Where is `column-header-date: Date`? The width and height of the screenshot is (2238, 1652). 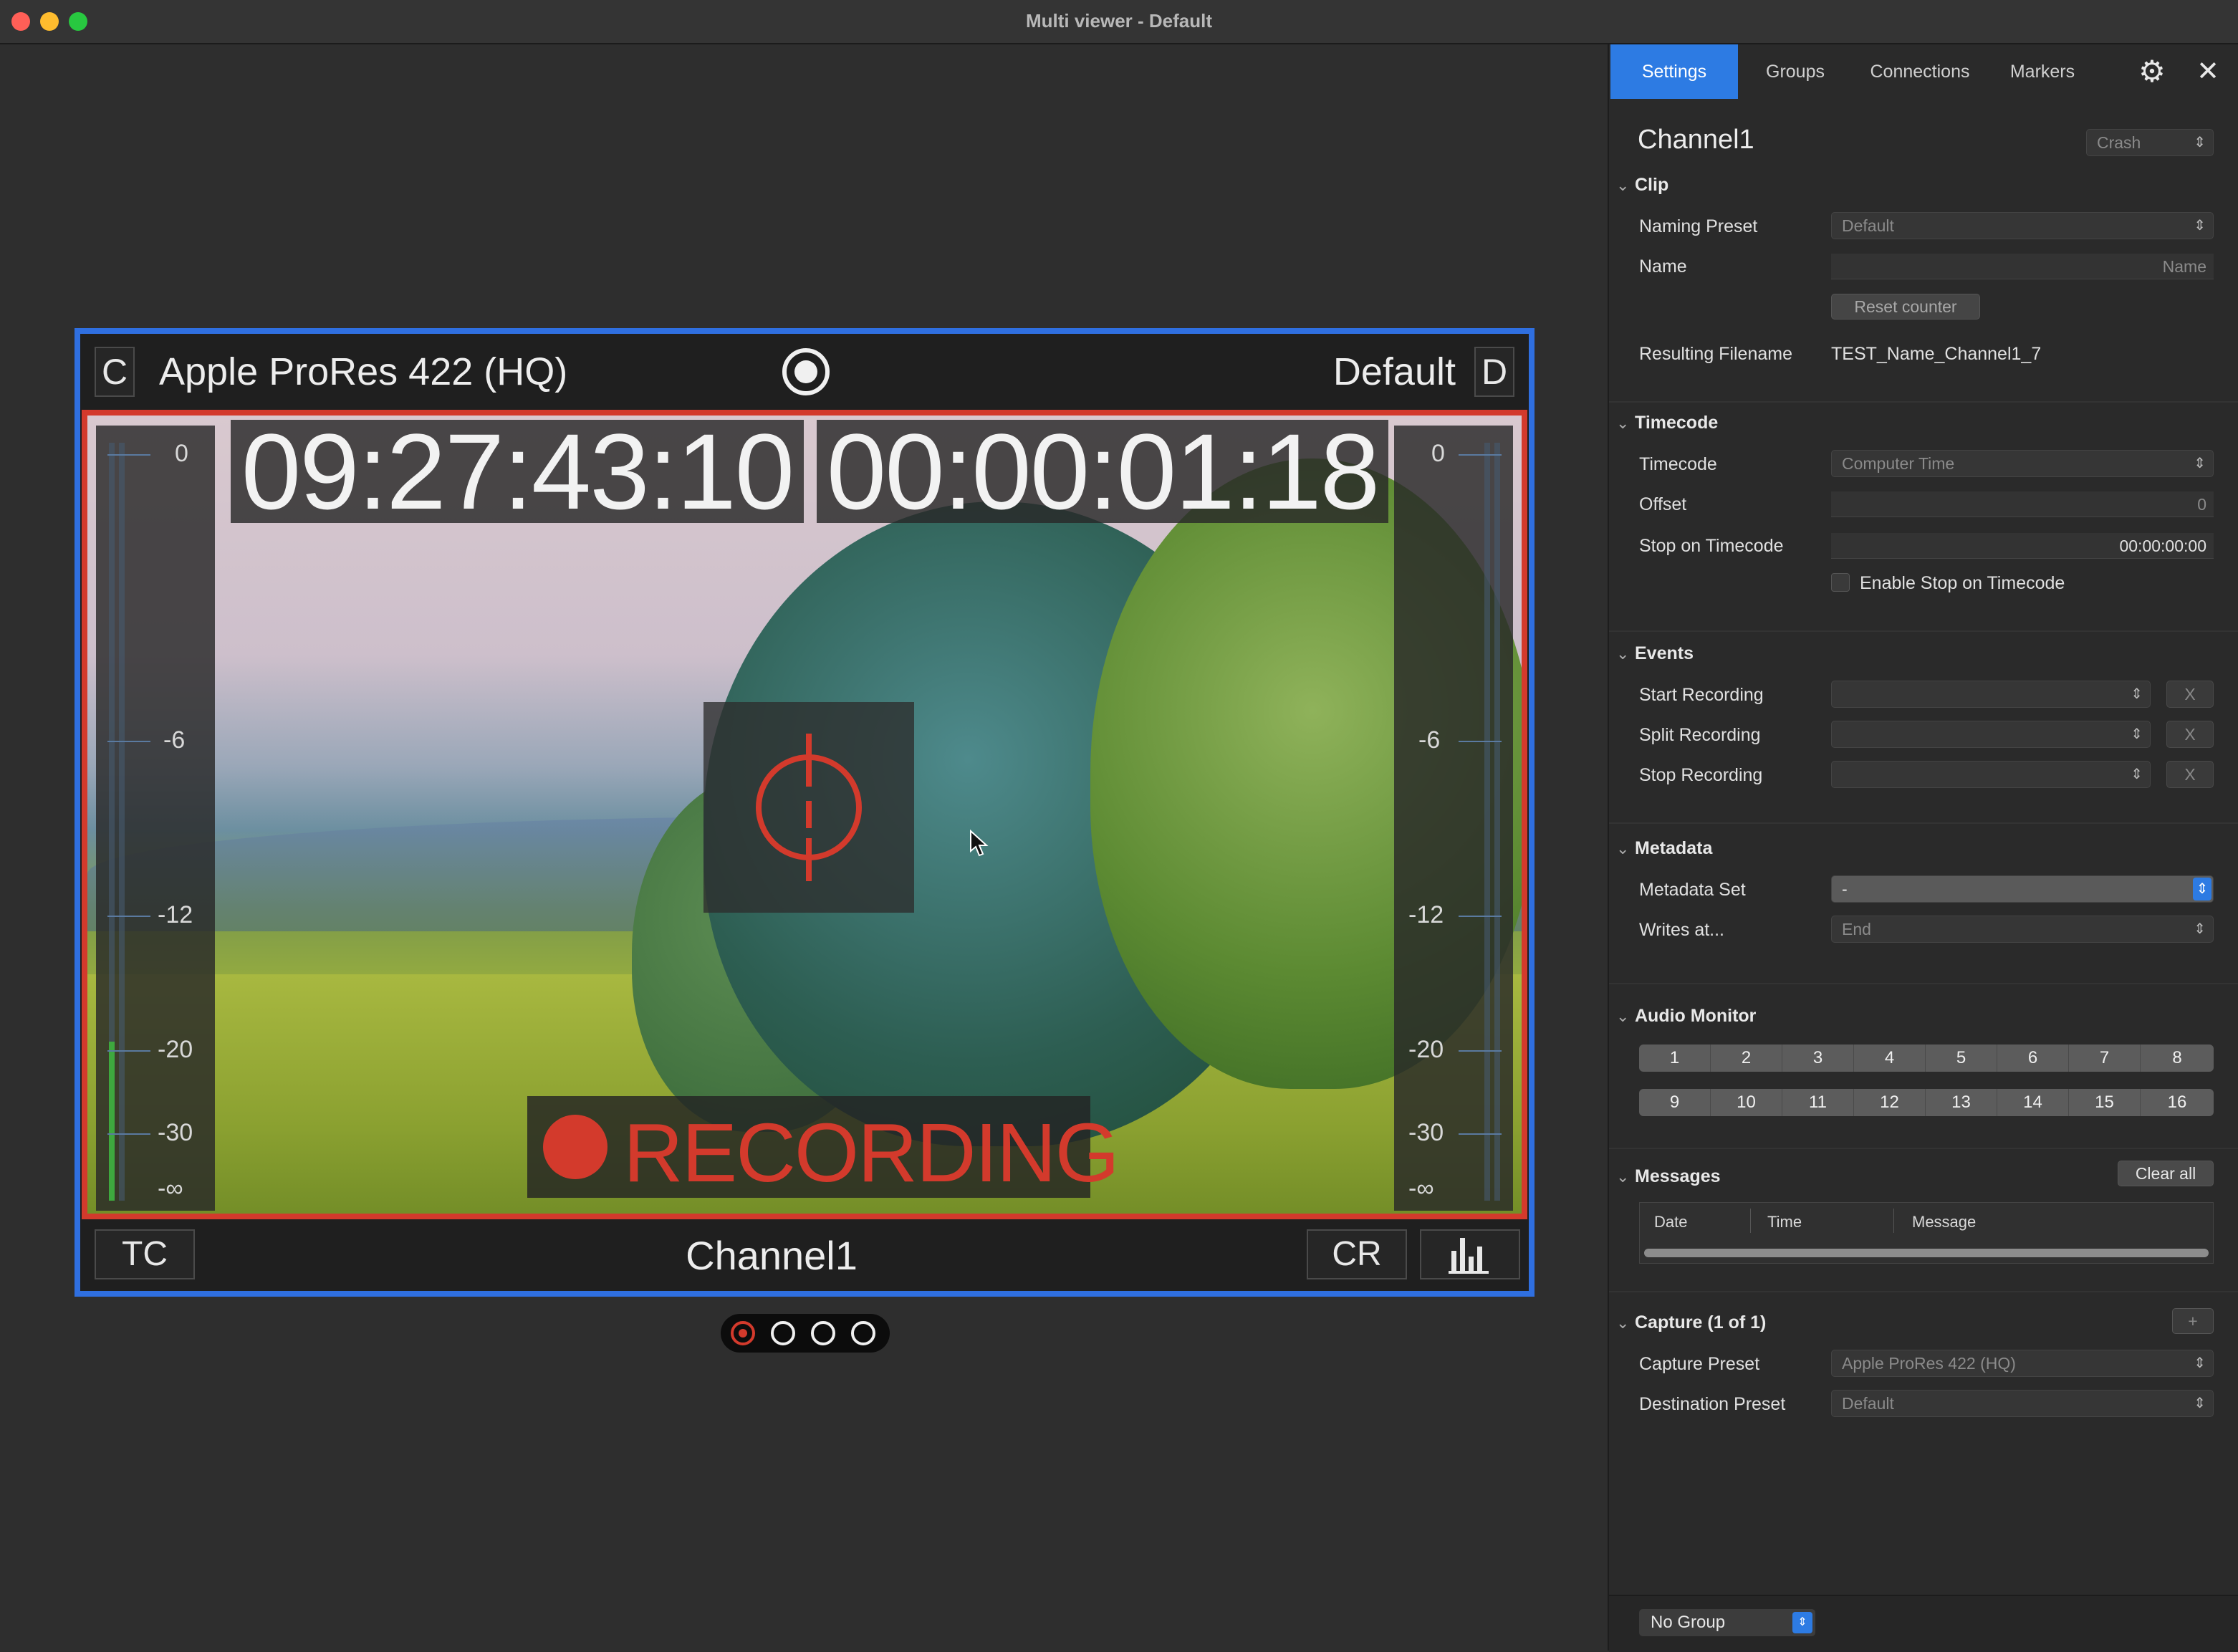
column-header-date: Date is located at coordinates (1671, 1222).